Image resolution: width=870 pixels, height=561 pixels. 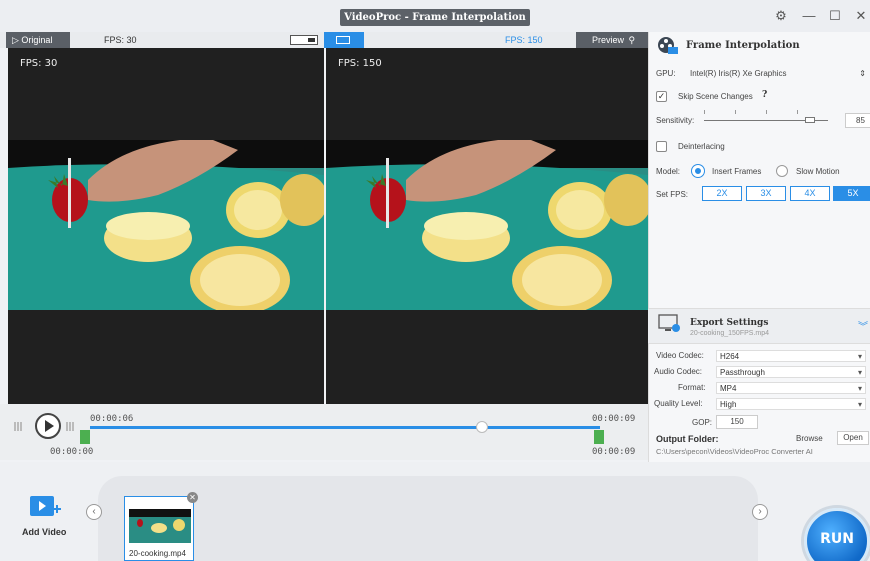 What do you see at coordinates (670, 324) in the screenshot?
I see `export-monitor-icon` at bounding box center [670, 324].